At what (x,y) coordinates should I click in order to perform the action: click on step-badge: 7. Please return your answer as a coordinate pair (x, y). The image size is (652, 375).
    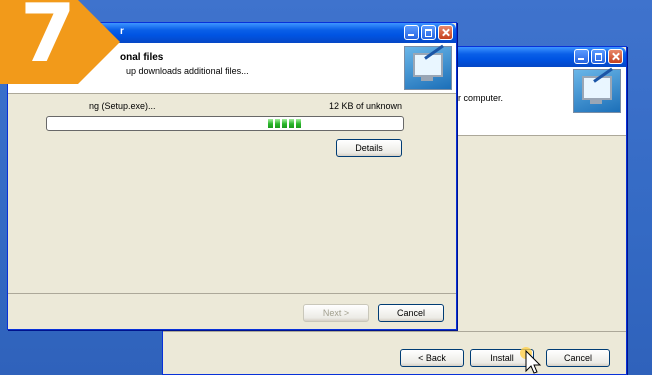
    Looking at the image, I should click on (61, 53).